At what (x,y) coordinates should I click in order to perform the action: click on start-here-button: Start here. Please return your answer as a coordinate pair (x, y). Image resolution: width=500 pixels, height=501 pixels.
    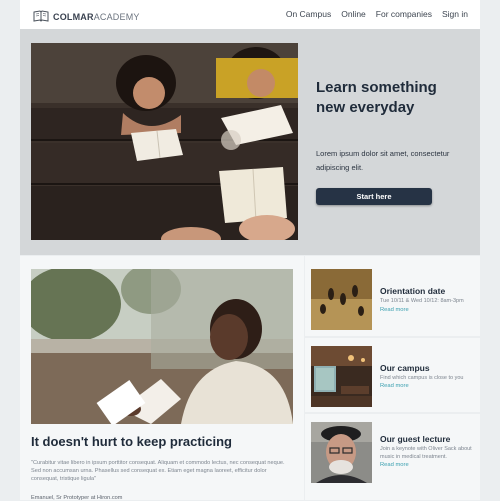
    Looking at the image, I should click on (374, 196).